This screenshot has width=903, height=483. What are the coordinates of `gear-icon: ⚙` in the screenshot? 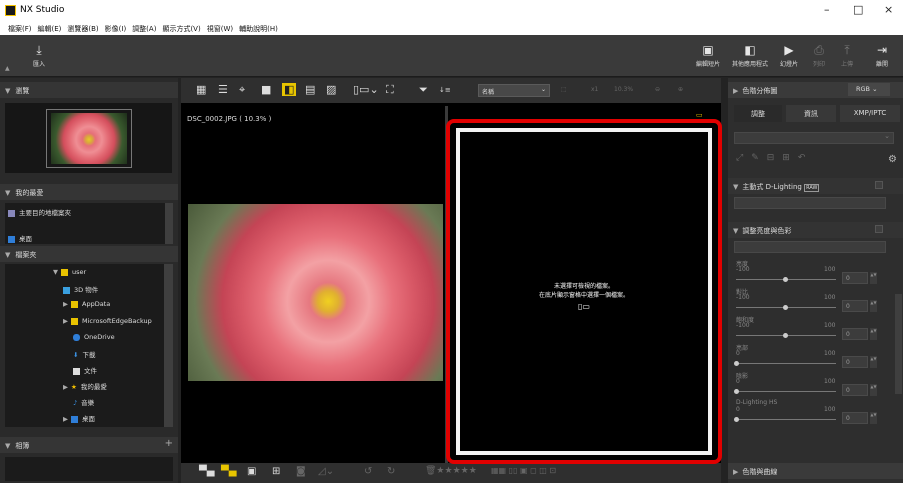 It's located at (892, 159).